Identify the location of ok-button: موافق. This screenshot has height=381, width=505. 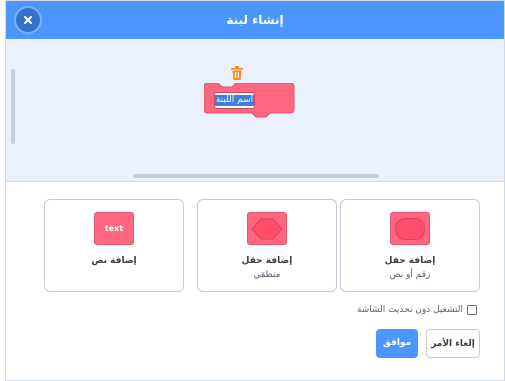
(397, 343).